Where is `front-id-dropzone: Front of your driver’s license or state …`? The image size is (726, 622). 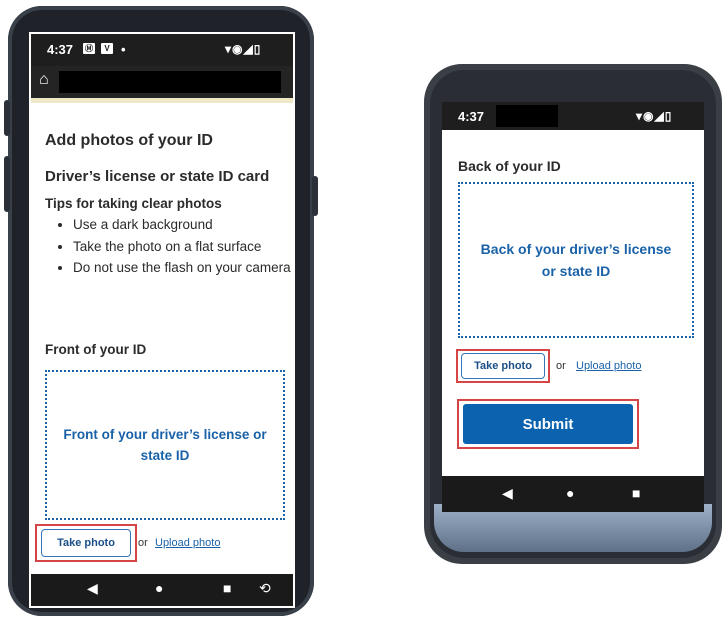
front-id-dropzone: Front of your driver’s license or state … is located at coordinates (165, 445).